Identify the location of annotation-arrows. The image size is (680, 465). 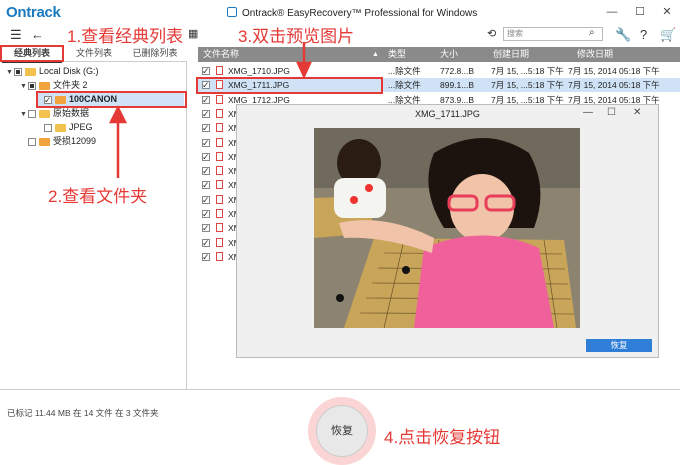
(210, 110).